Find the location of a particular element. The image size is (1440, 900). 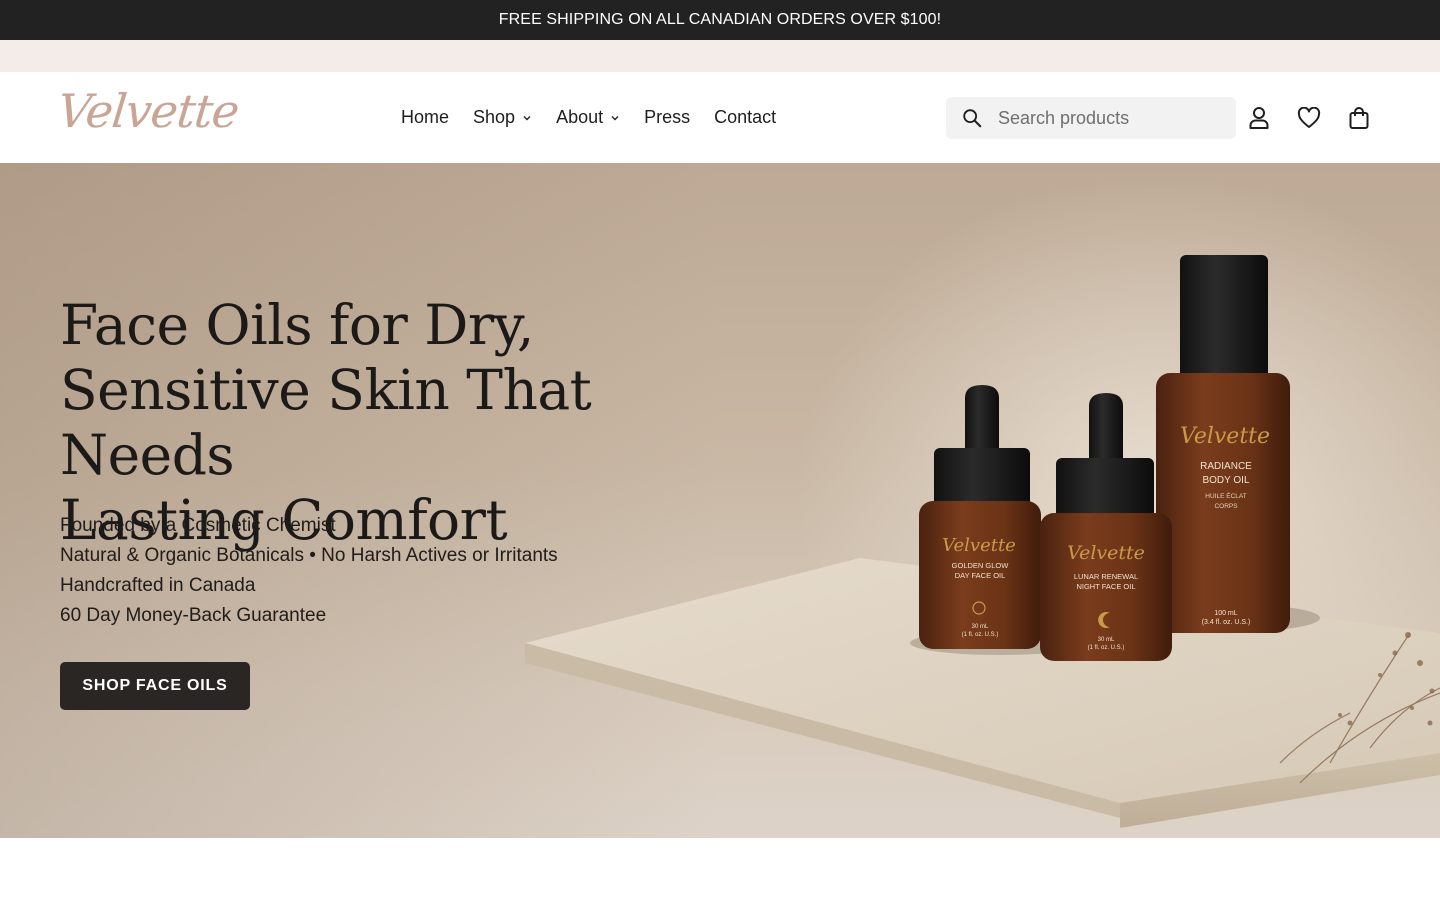

product-1-size-2: (1 fl. oz. U.S.) is located at coordinates (980, 635).